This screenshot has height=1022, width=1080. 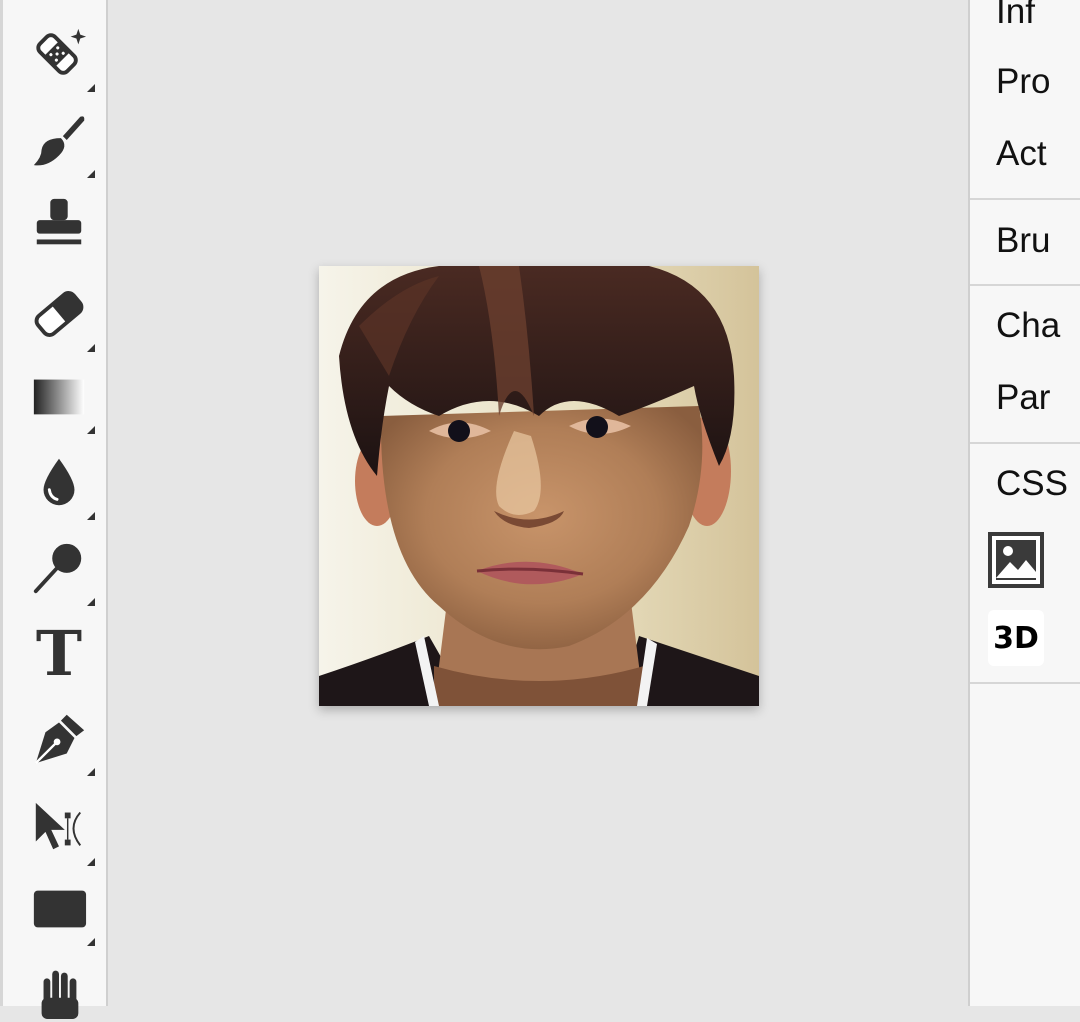 I want to click on panel-properties-tab: Pro, so click(x=1023, y=82).